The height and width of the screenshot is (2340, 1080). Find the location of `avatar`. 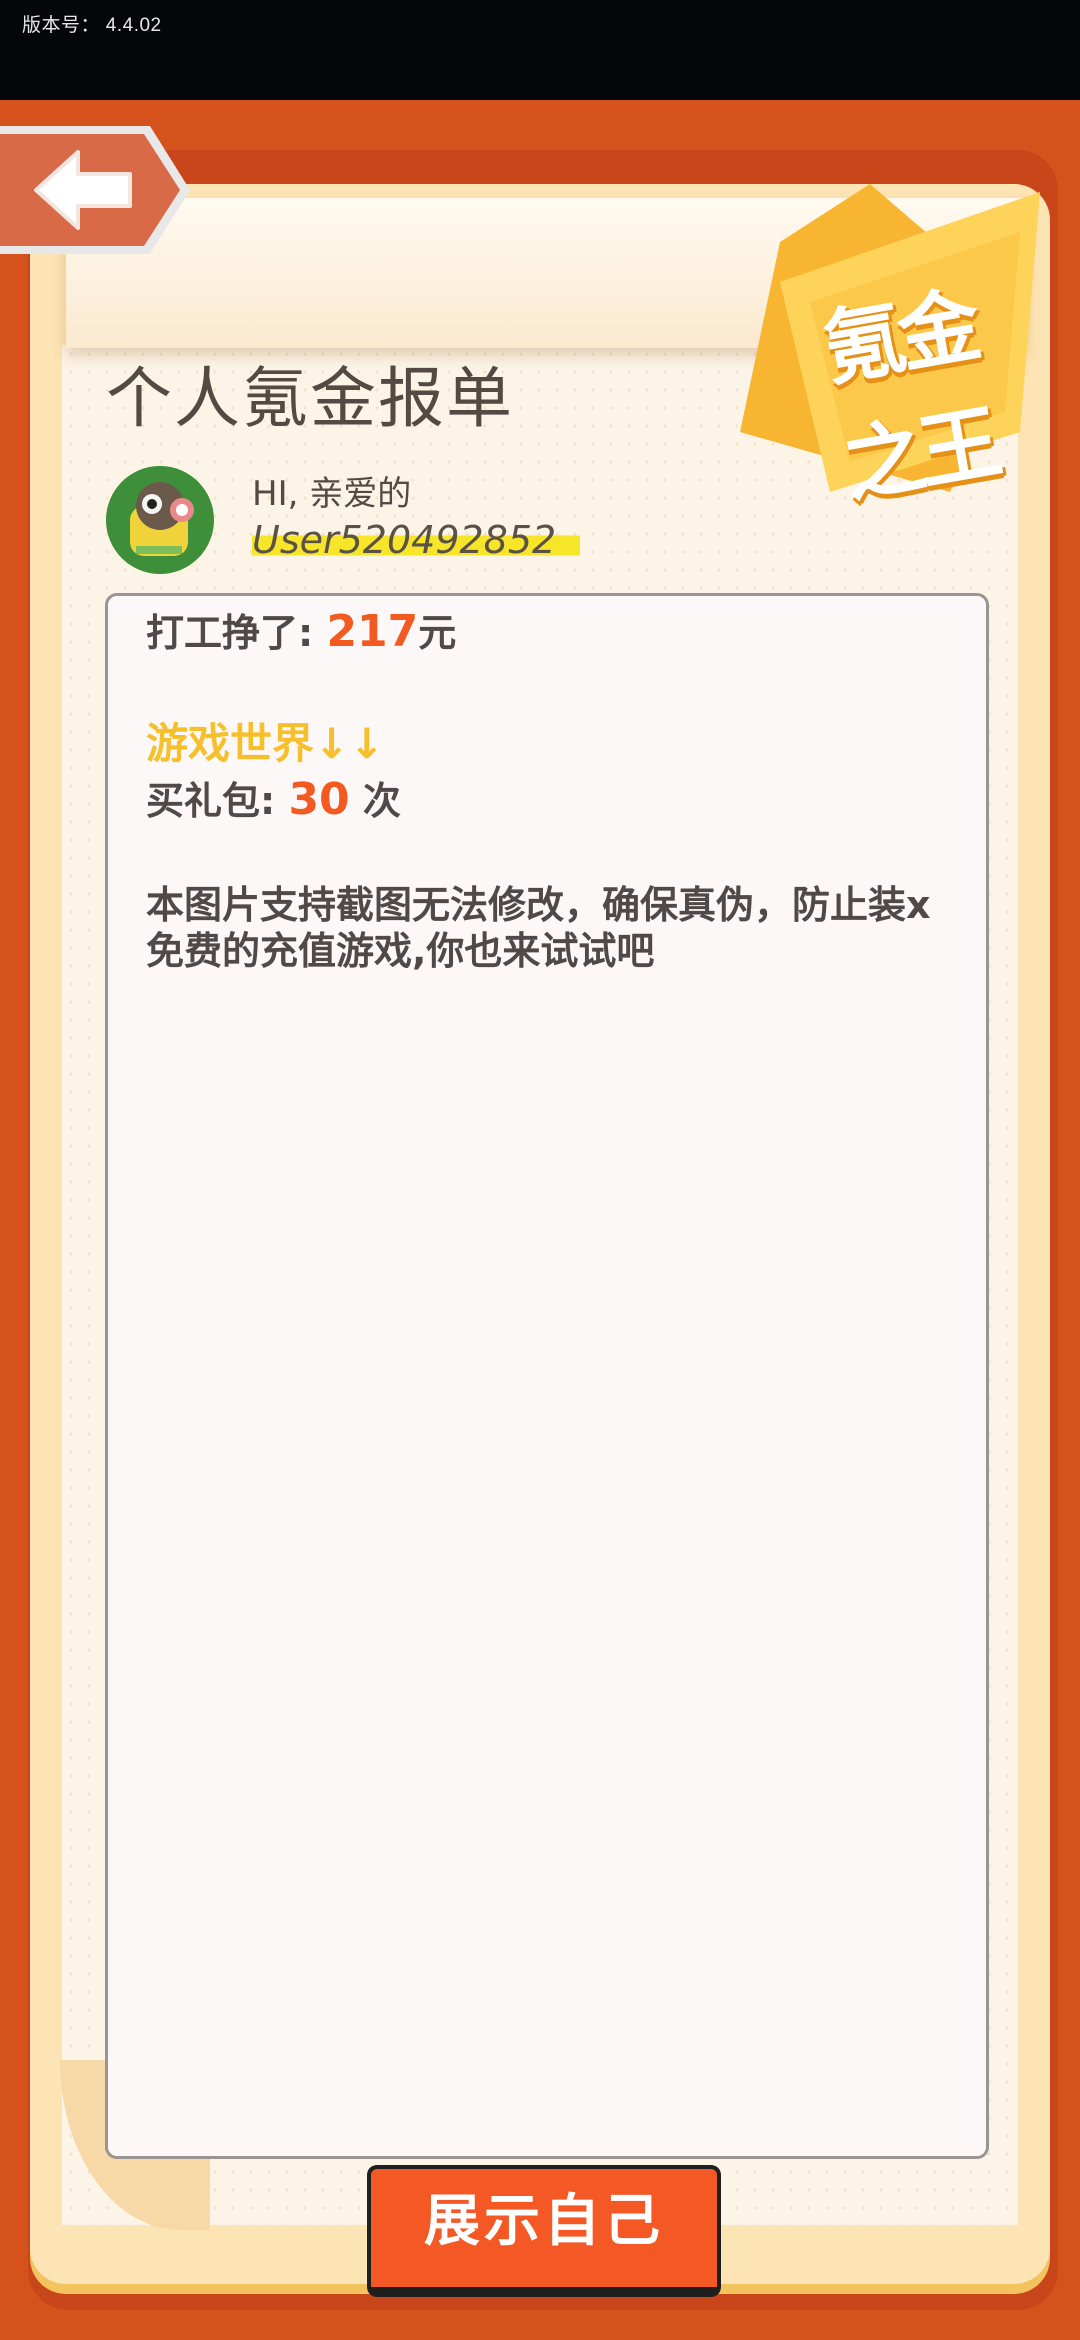

avatar is located at coordinates (160, 520).